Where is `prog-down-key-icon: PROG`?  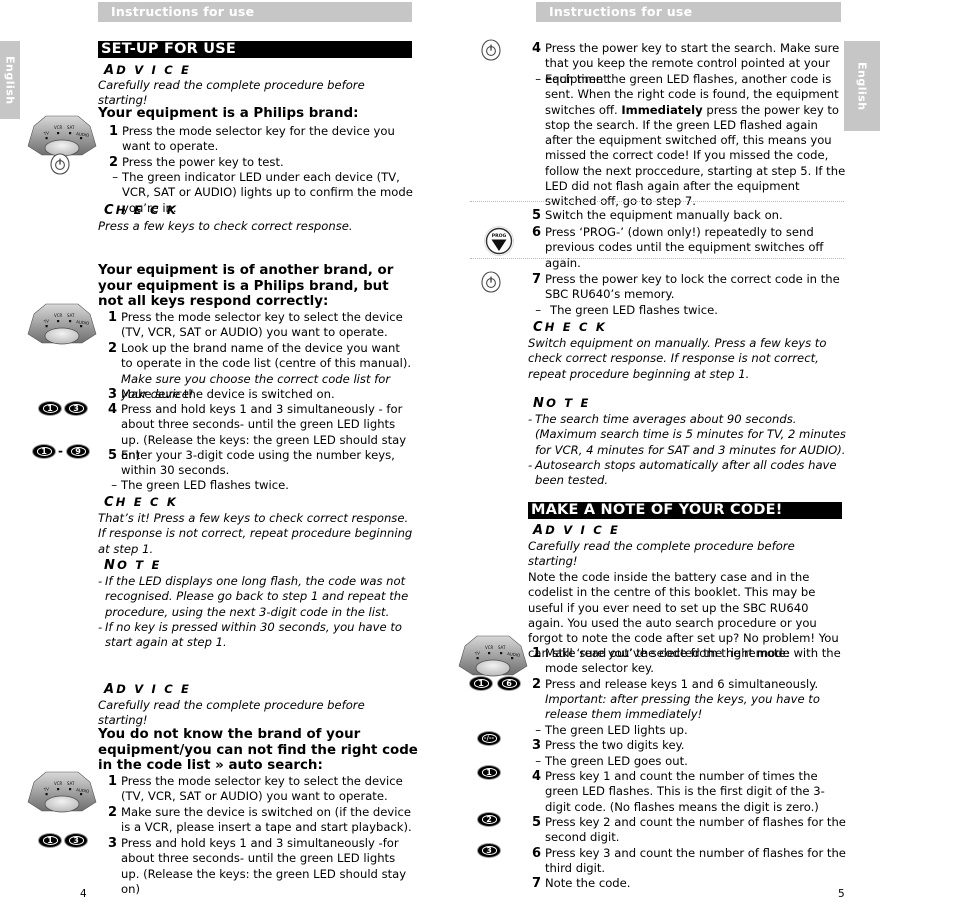 prog-down-key-icon: PROG is located at coordinates (499, 243).